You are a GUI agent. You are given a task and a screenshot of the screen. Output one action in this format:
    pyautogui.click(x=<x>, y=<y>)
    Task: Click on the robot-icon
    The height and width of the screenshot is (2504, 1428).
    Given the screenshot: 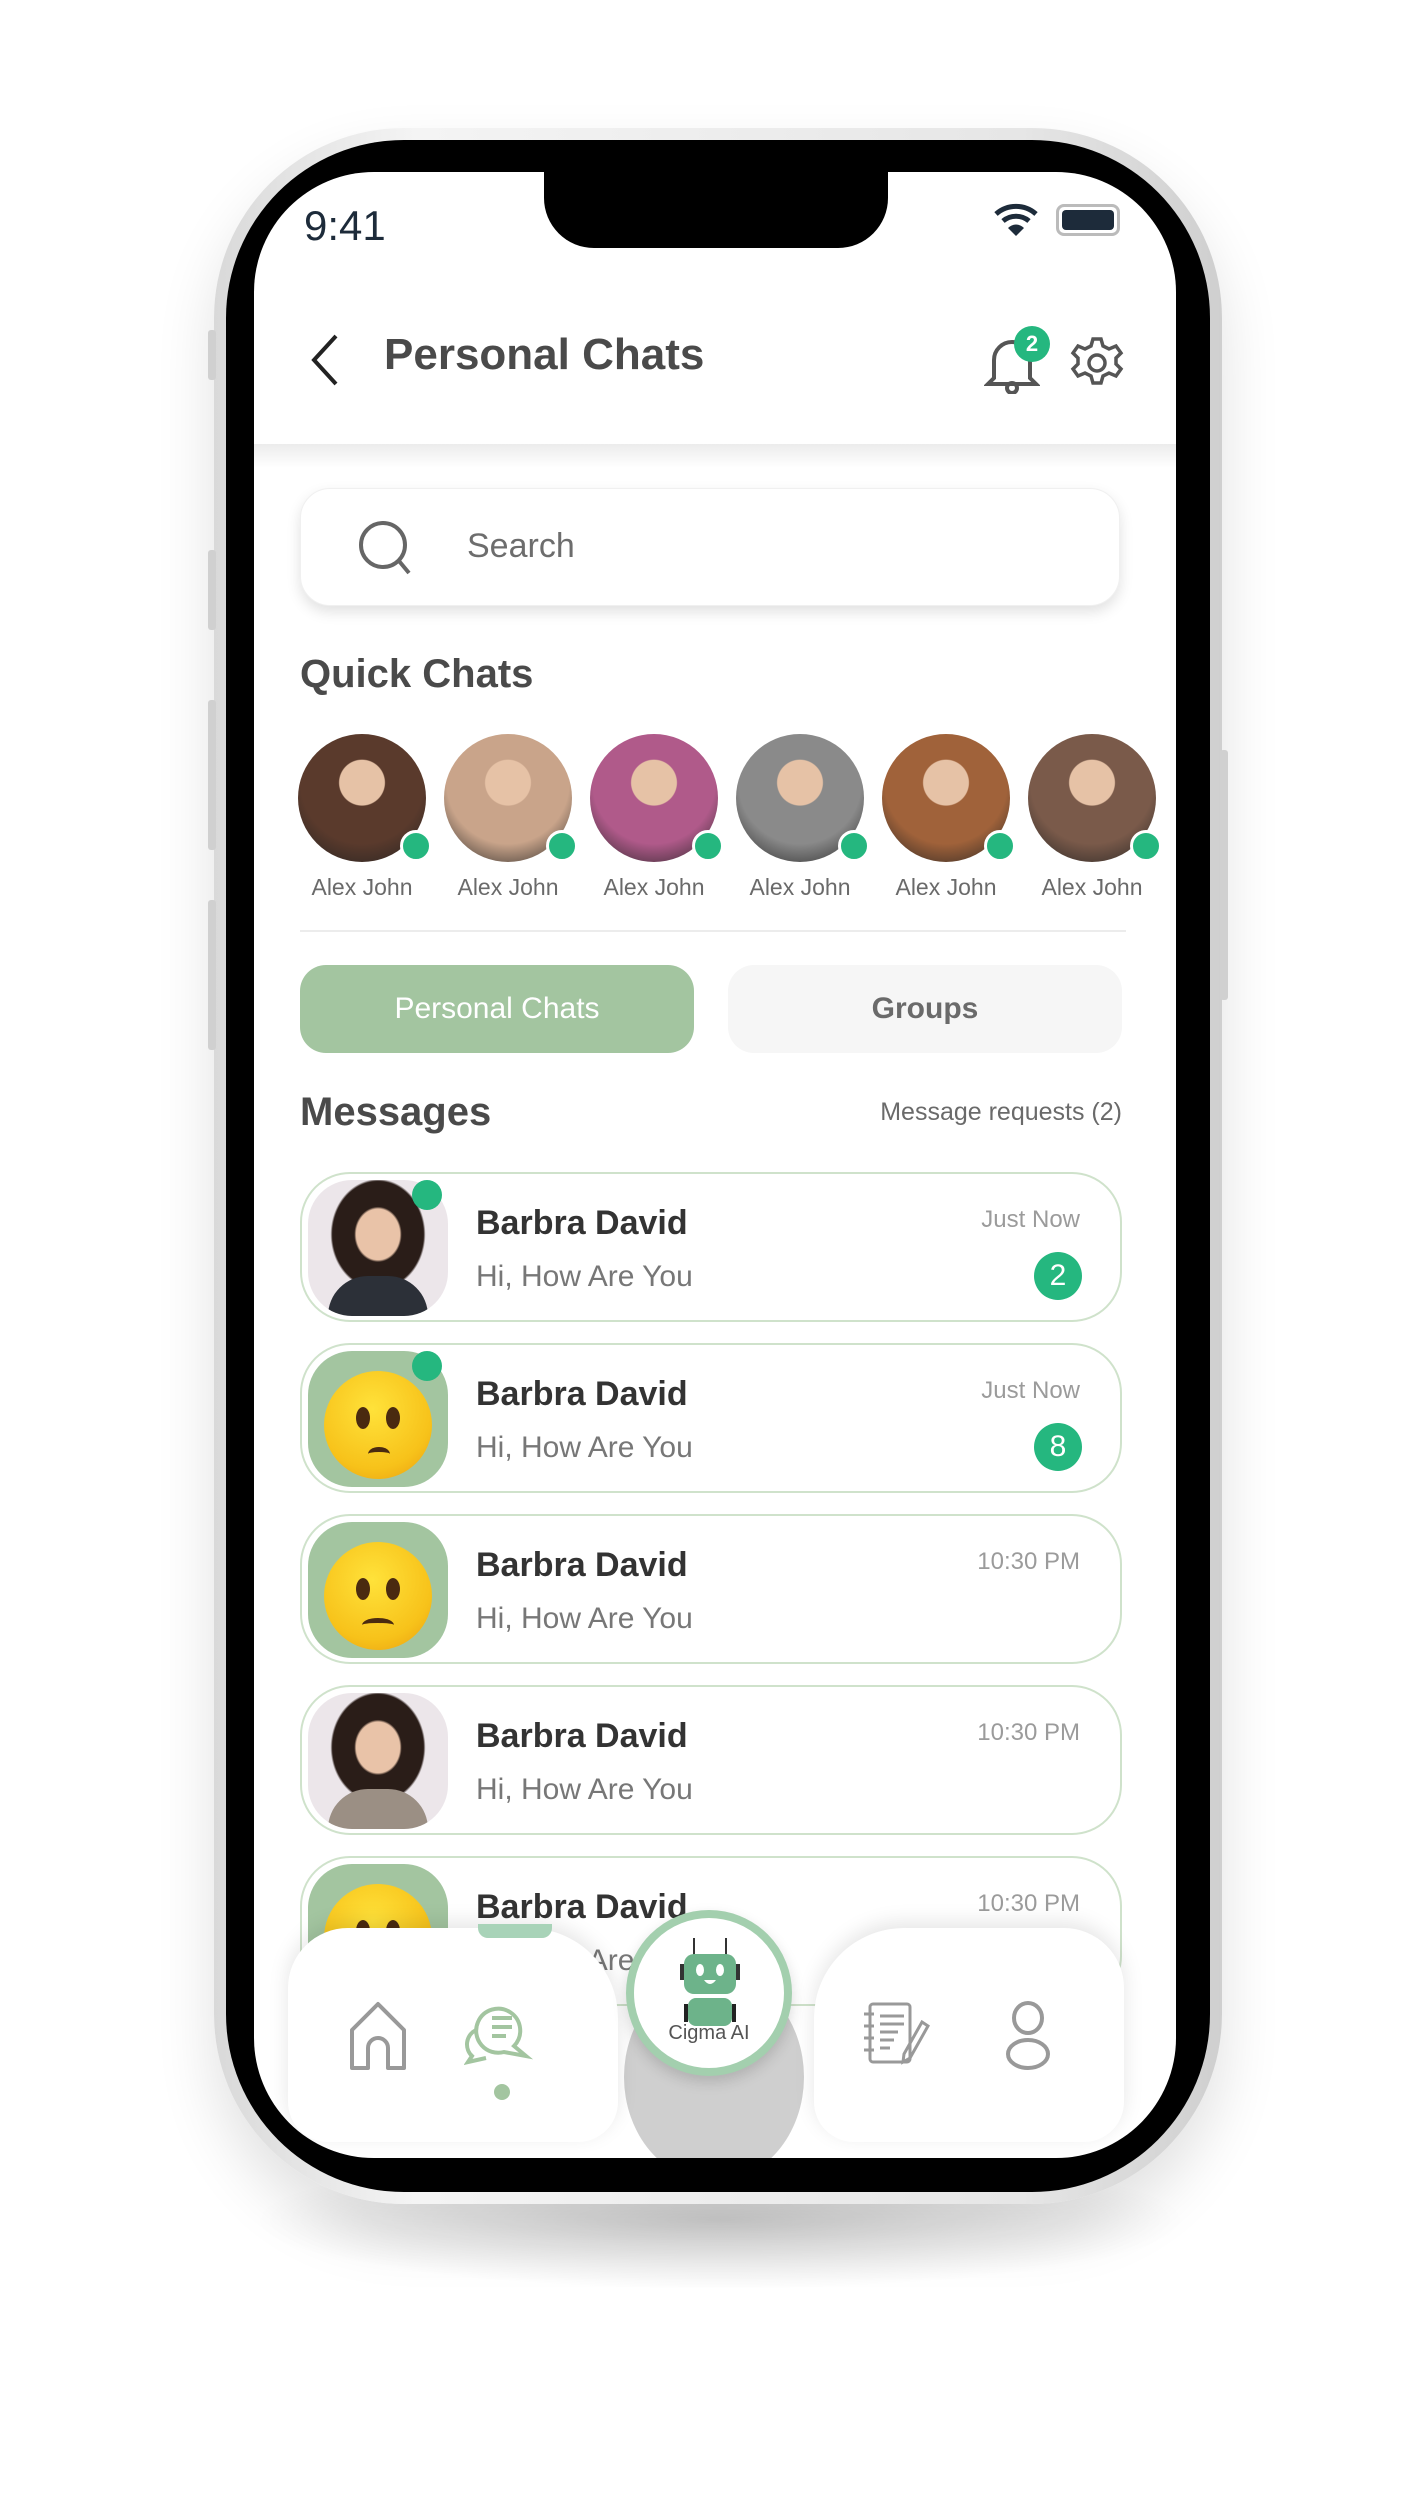 What is the action you would take?
    pyautogui.click(x=710, y=1982)
    